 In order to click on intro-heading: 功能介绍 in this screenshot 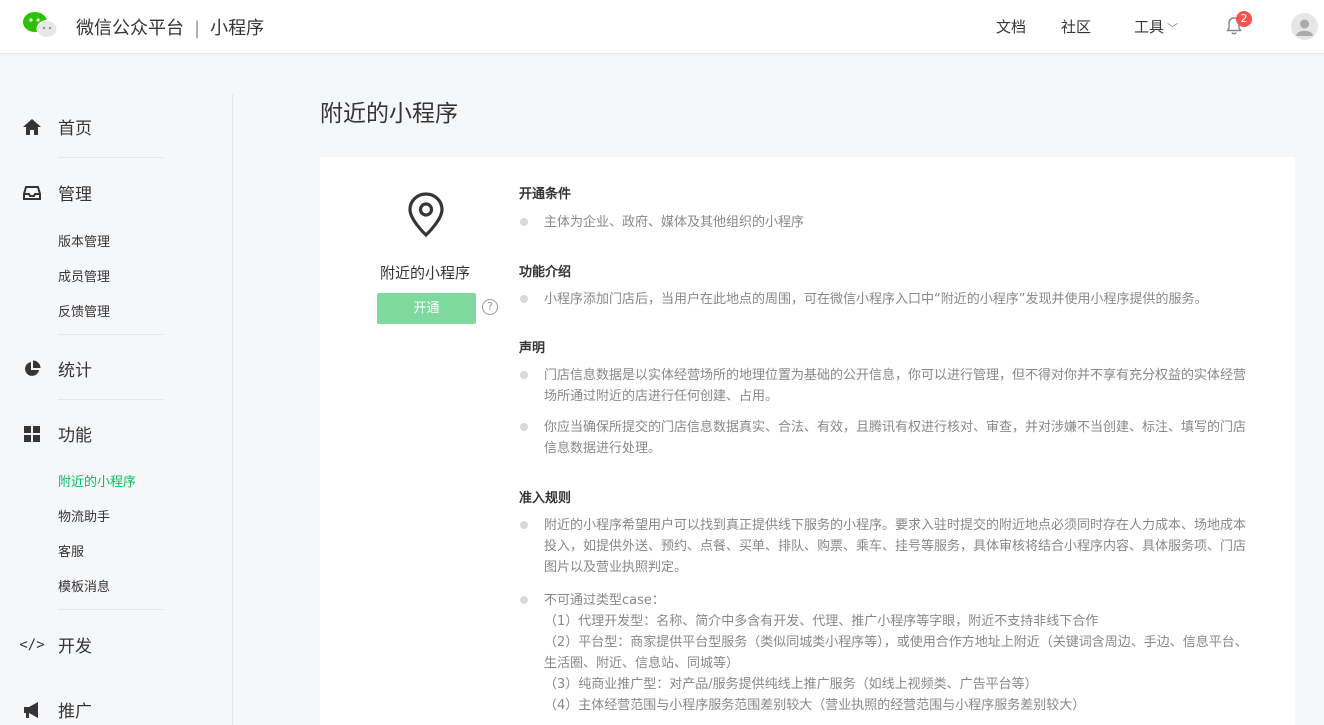, I will do `click(545, 272)`.